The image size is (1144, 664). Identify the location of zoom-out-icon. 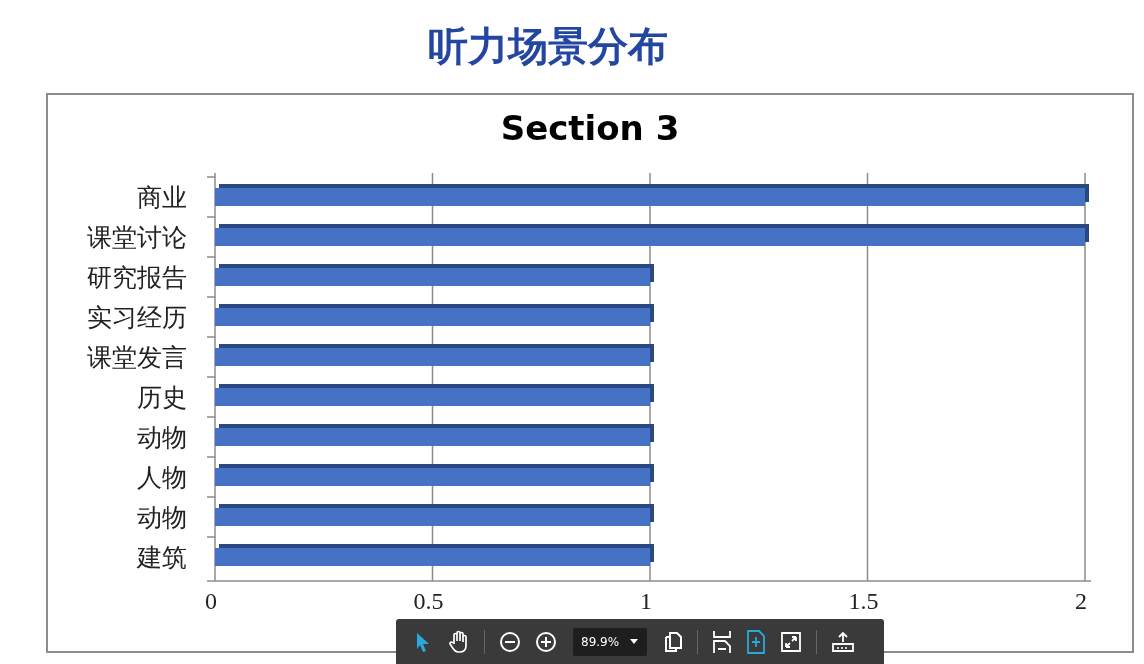
(510, 641).